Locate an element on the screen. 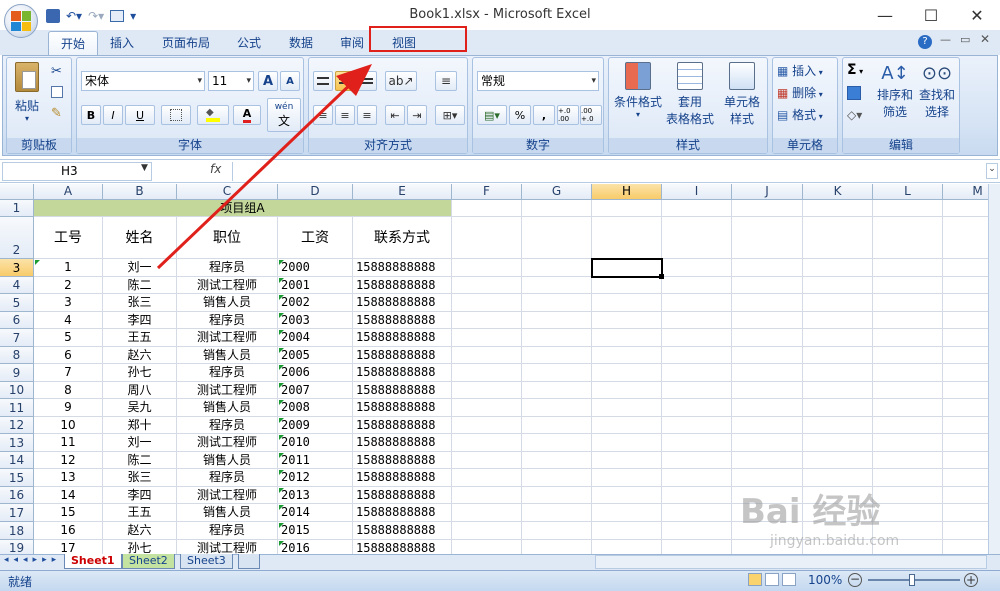 This screenshot has height=591, width=1000. table-cell: 16 is located at coordinates (68, 531).